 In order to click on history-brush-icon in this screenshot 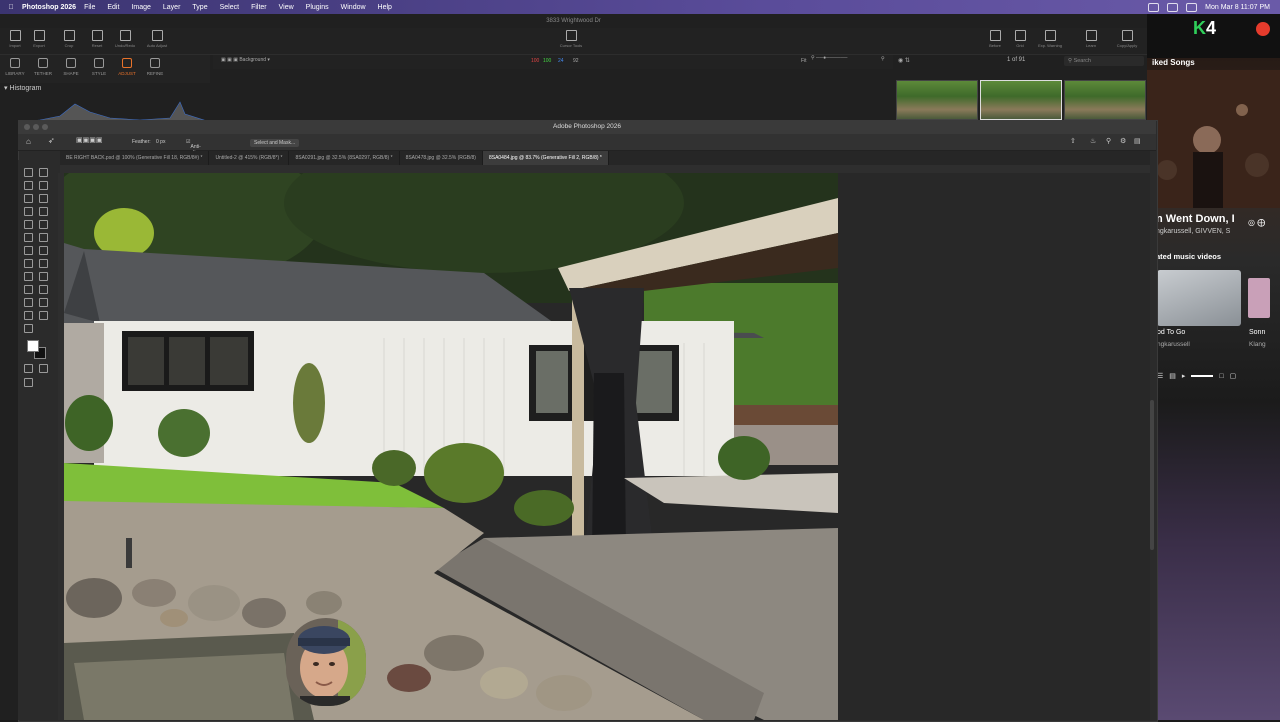, I will do `click(43, 237)`.